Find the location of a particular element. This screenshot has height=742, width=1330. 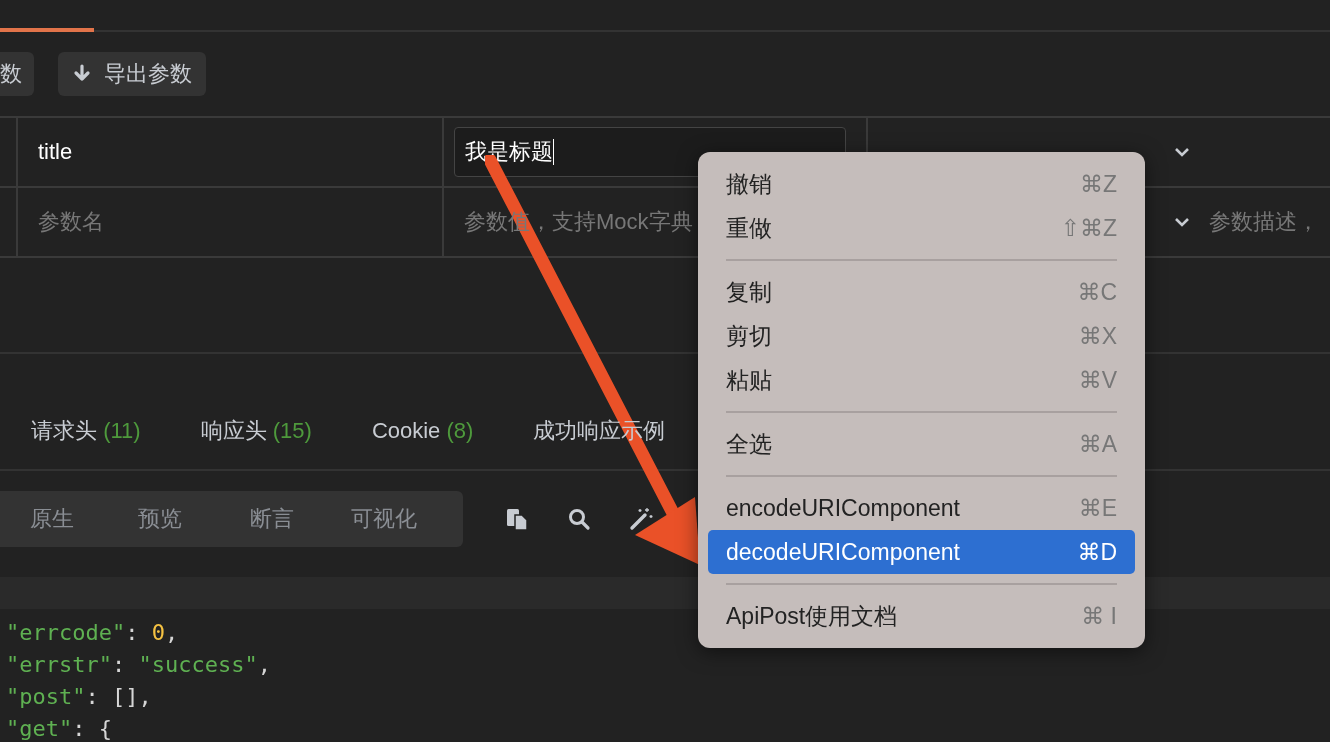

copy-icon is located at coordinates (517, 519).